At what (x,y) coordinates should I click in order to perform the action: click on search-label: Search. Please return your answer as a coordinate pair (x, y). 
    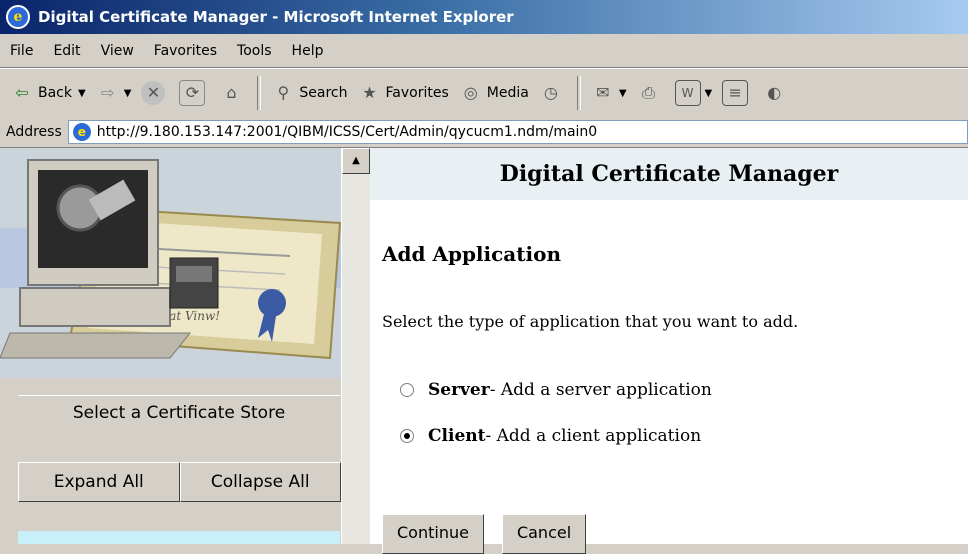
    Looking at the image, I should click on (323, 93).